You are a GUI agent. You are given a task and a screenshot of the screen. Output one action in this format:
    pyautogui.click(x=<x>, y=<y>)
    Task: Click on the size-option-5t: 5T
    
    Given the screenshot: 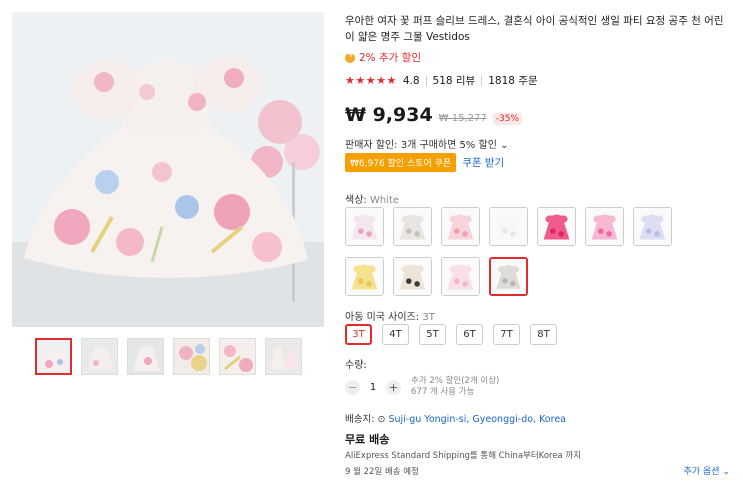 What is the action you would take?
    pyautogui.click(x=432, y=334)
    